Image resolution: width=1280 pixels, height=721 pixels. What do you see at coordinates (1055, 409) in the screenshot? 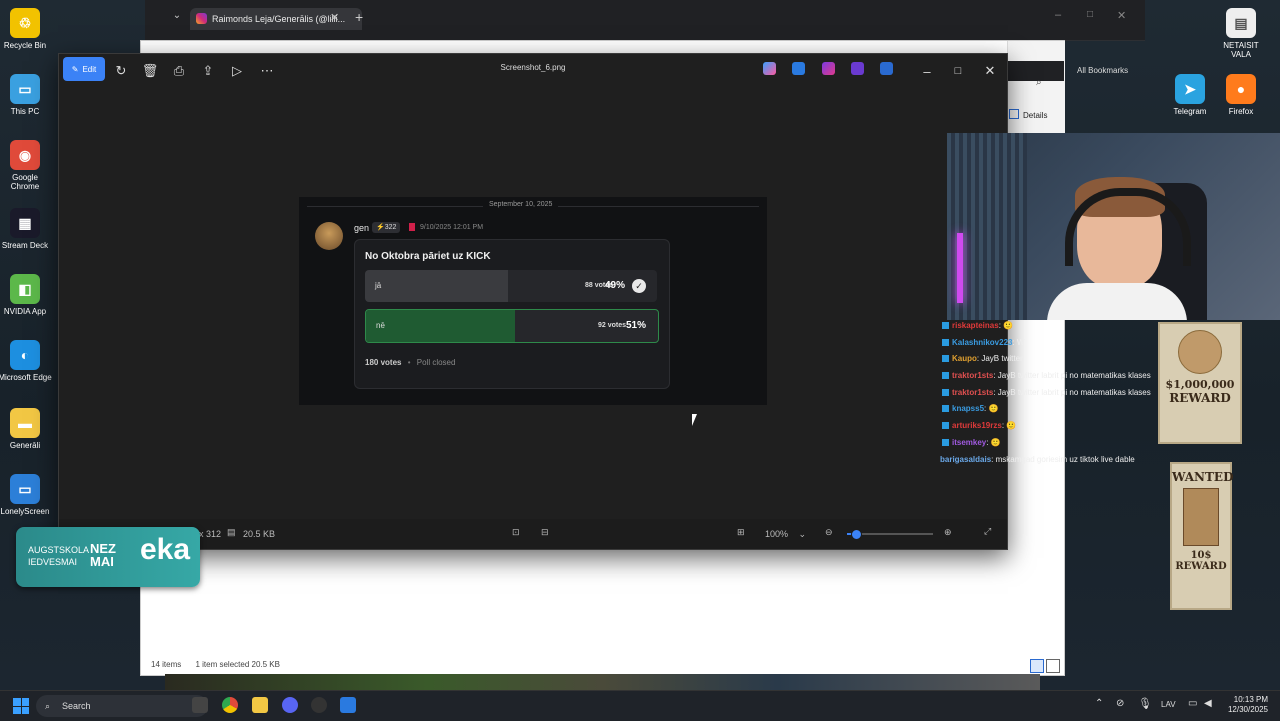
I see `chat-message: knapss5: 🙂` at bounding box center [1055, 409].